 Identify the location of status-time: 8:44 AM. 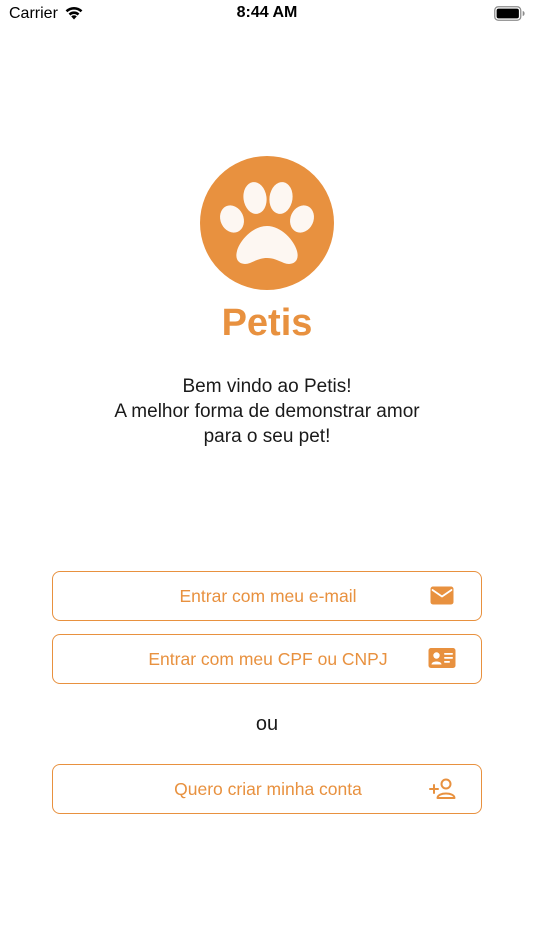
(267, 12).